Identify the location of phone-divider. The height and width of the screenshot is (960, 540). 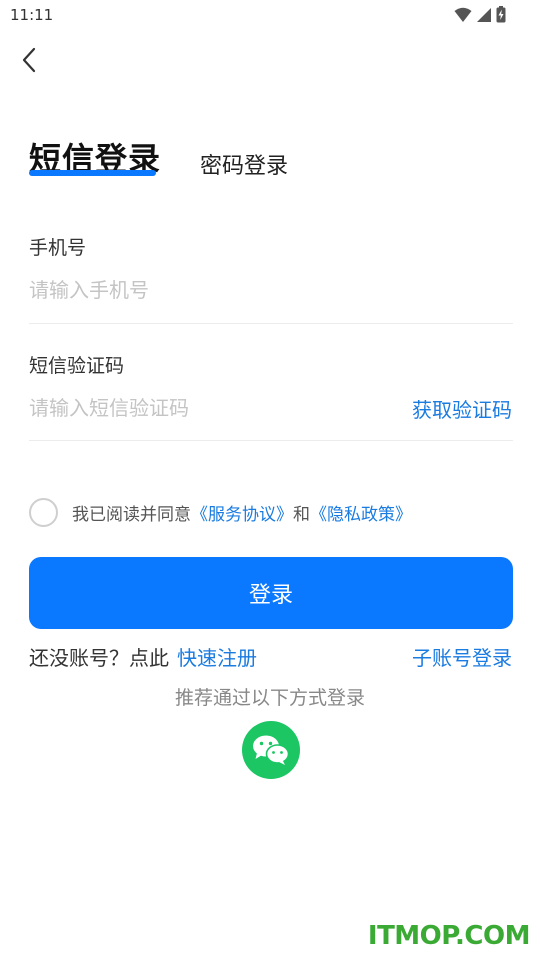
(271, 323).